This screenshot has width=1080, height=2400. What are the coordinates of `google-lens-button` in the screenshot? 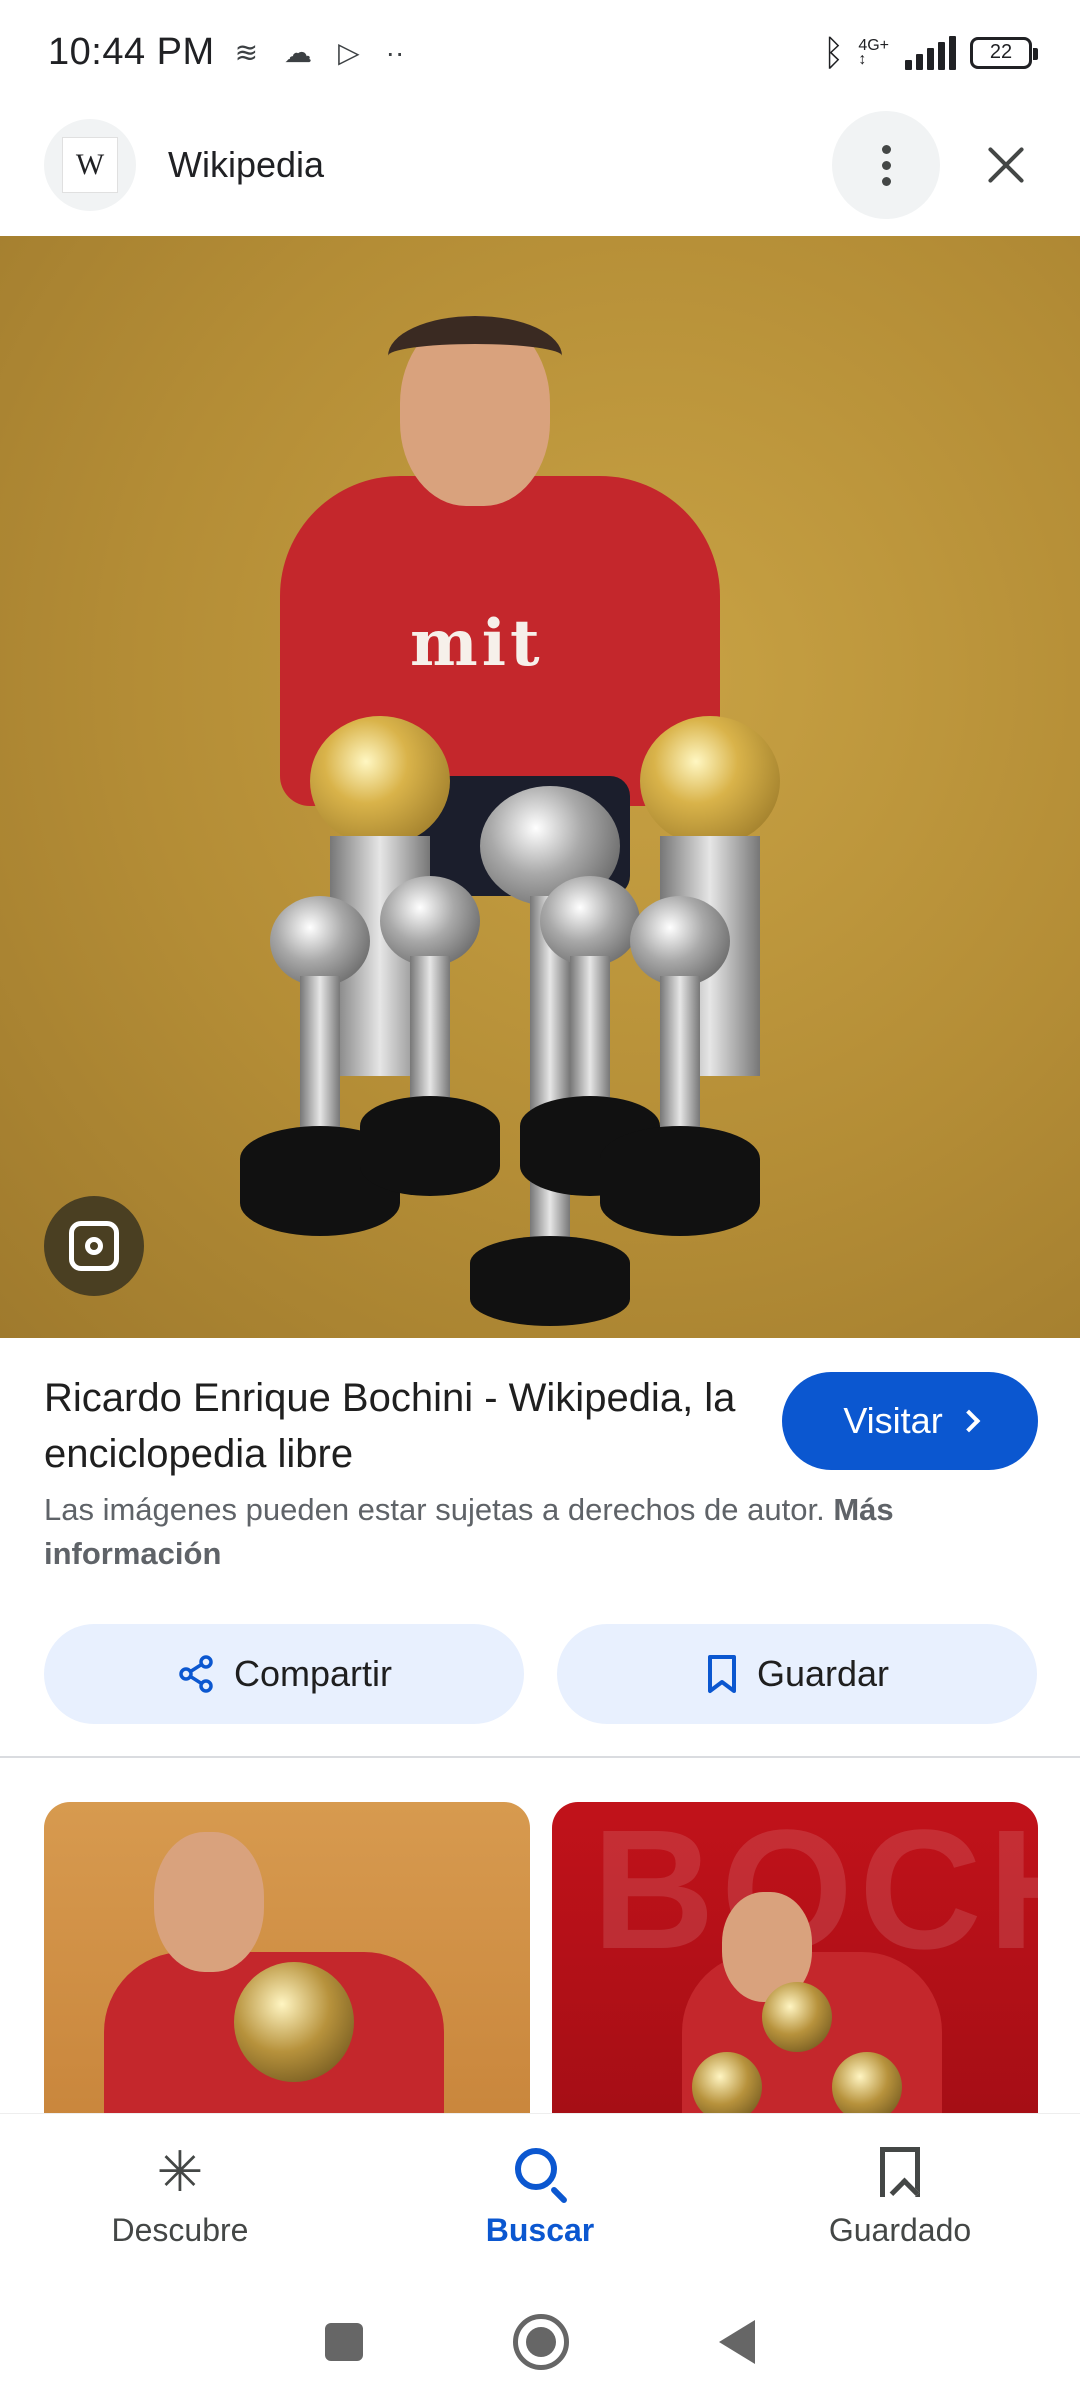 It's located at (94, 1246).